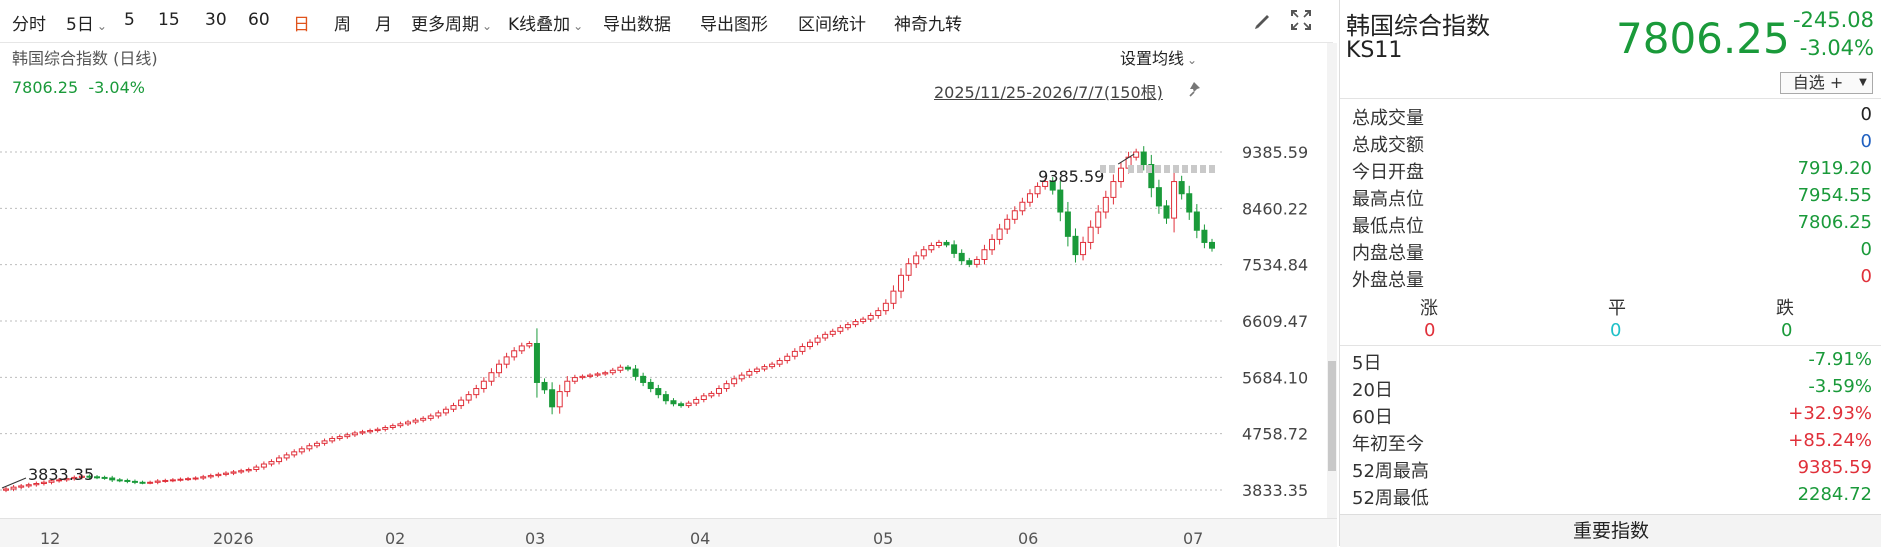  I want to click on kline-overlay-dropdown: K线叠加 ⌄, so click(545, 22).